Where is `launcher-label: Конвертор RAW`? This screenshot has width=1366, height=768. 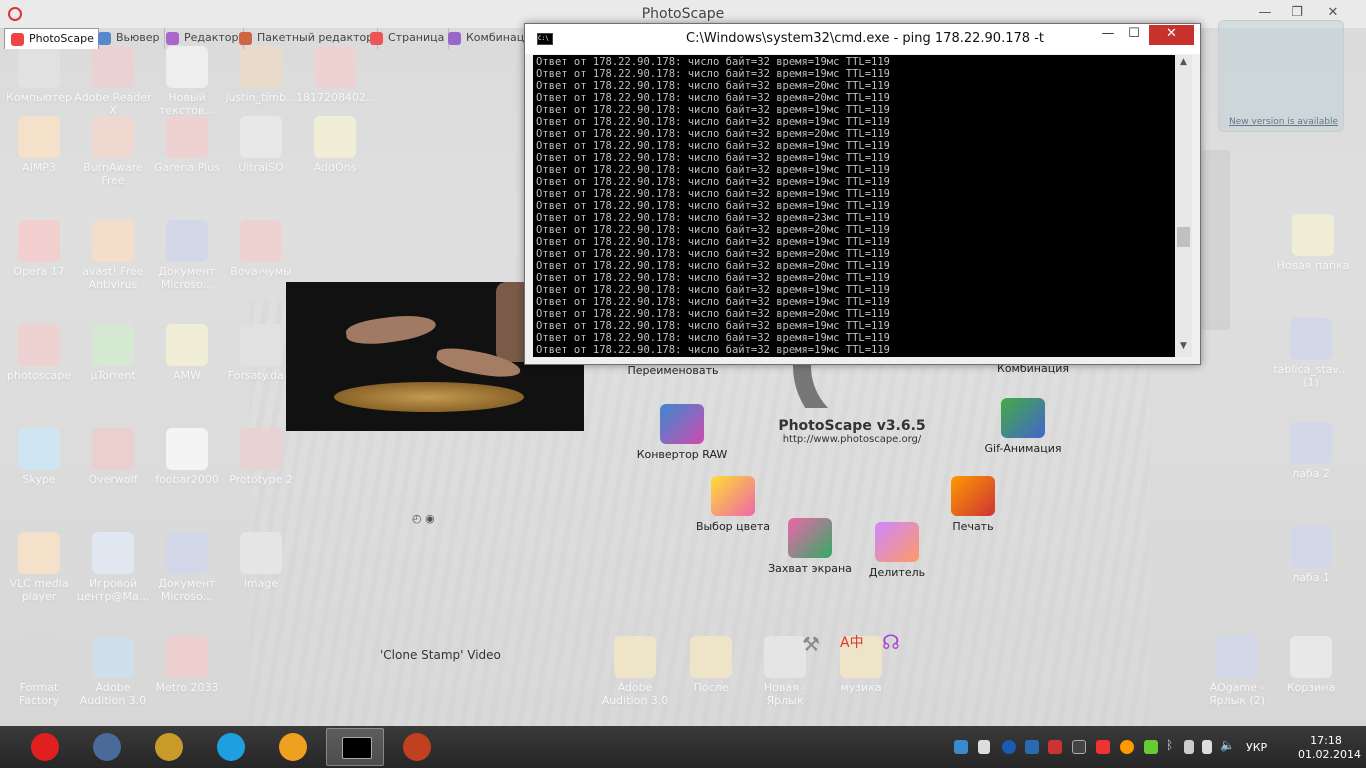 launcher-label: Конвертор RAW is located at coordinates (682, 454).